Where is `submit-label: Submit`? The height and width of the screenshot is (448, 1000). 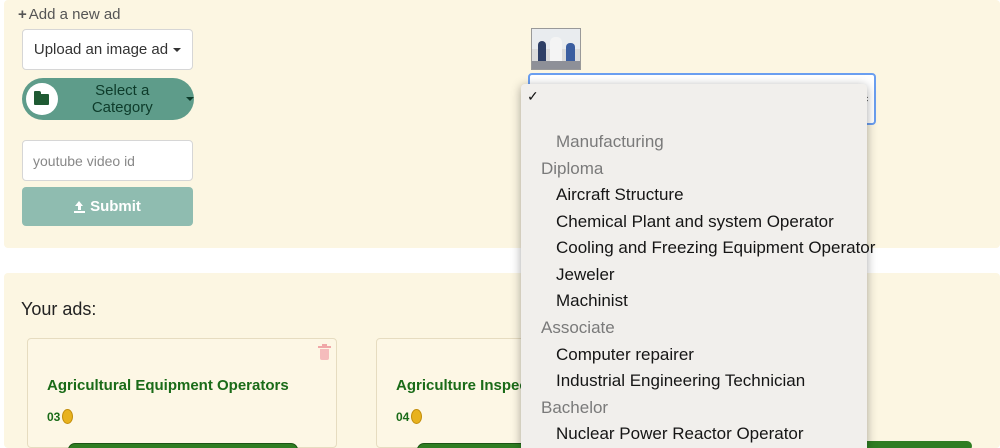 submit-label: Submit is located at coordinates (115, 206).